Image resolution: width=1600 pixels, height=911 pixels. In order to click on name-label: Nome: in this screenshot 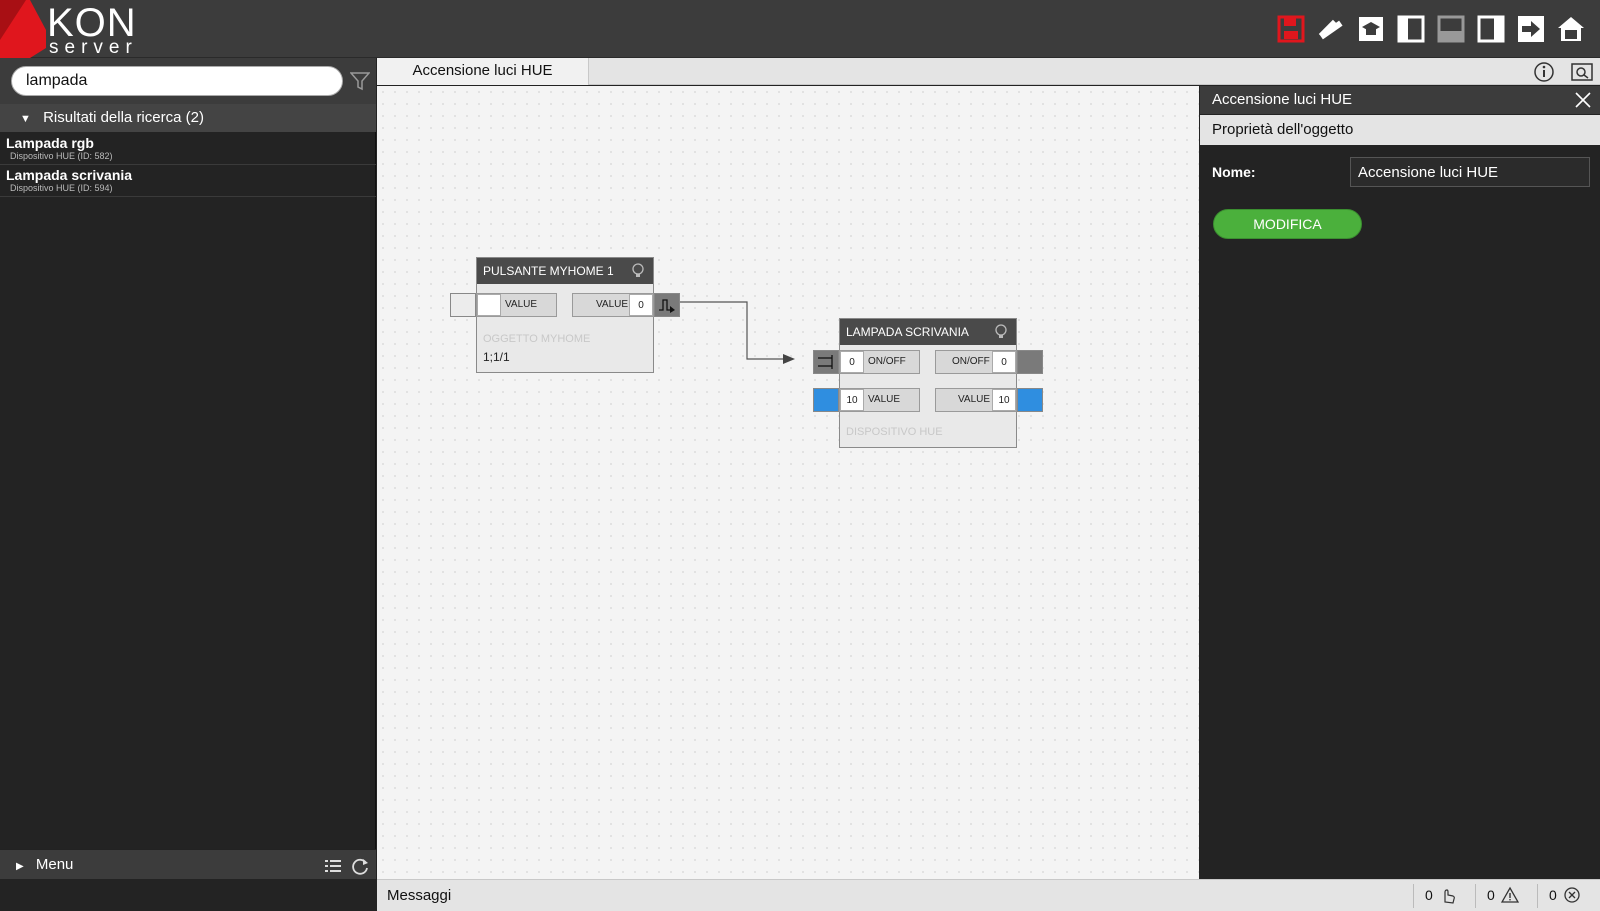, I will do `click(1234, 172)`.